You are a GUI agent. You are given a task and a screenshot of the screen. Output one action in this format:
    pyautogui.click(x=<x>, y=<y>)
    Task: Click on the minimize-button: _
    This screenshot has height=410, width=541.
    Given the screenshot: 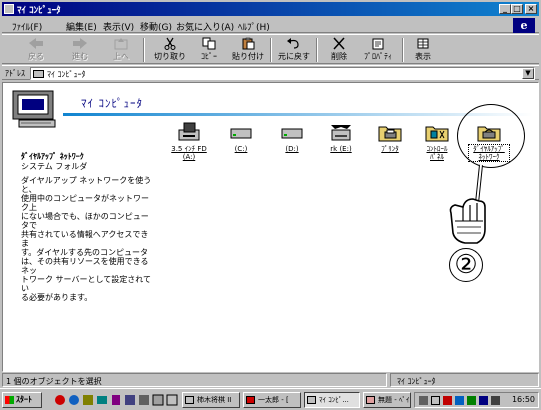 What is the action you would take?
    pyautogui.click(x=505, y=9)
    